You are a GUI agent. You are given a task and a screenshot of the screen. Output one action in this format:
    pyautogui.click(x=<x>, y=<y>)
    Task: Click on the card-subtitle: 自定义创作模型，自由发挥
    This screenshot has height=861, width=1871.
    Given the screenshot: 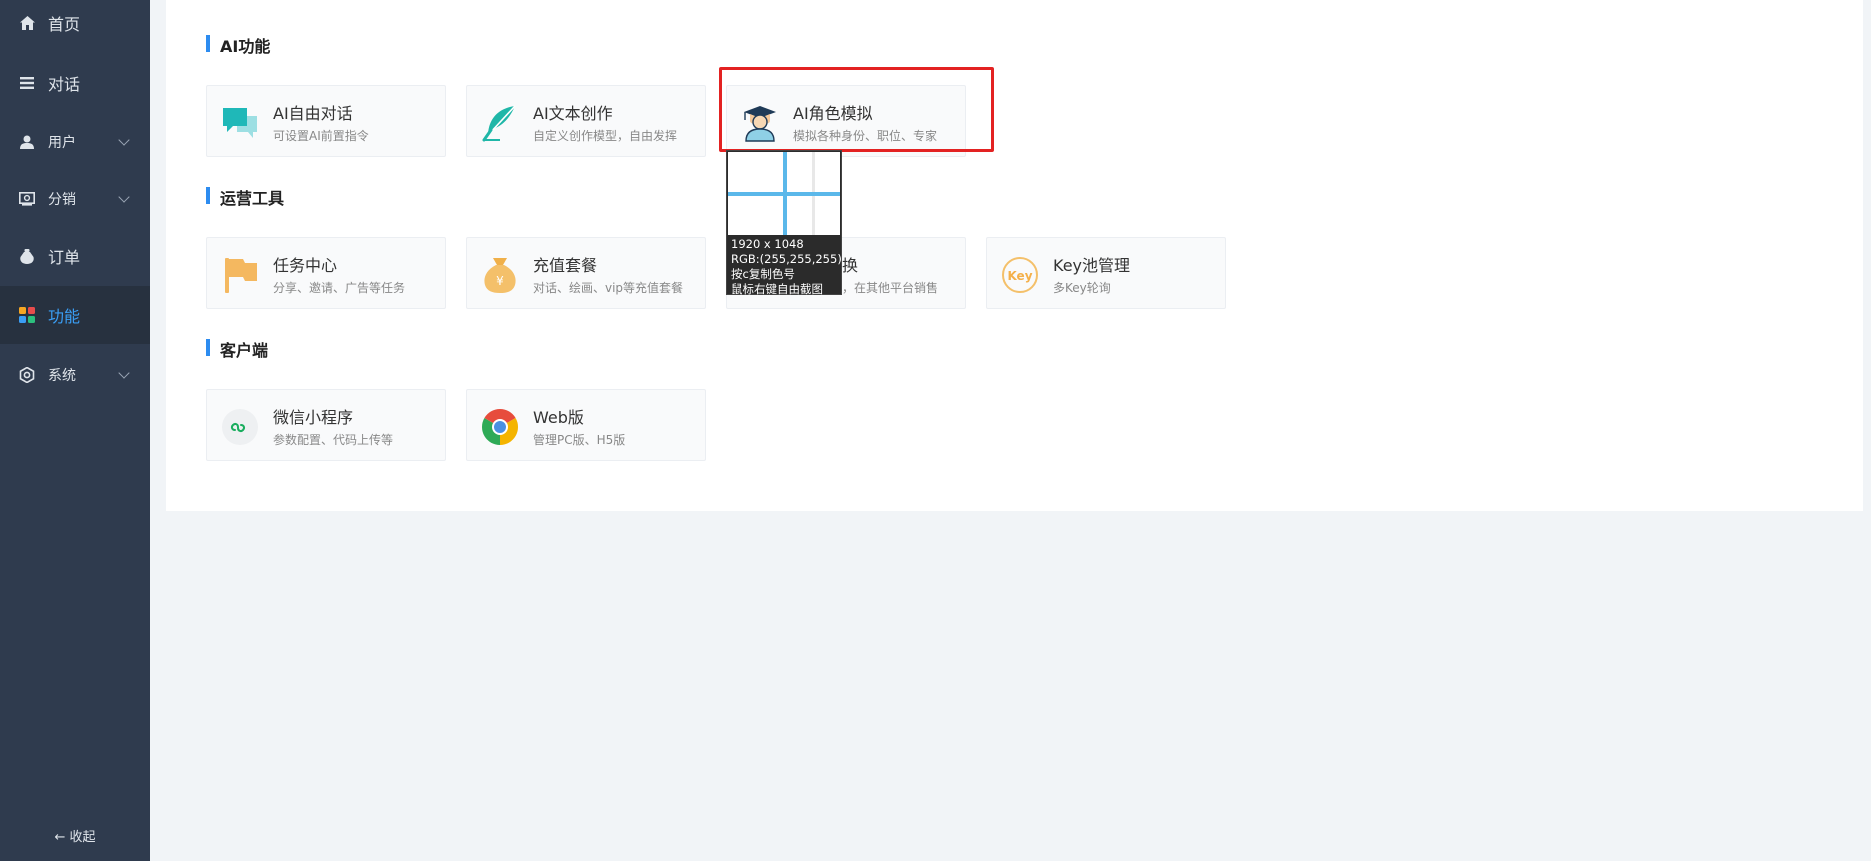 What is the action you would take?
    pyautogui.click(x=605, y=136)
    